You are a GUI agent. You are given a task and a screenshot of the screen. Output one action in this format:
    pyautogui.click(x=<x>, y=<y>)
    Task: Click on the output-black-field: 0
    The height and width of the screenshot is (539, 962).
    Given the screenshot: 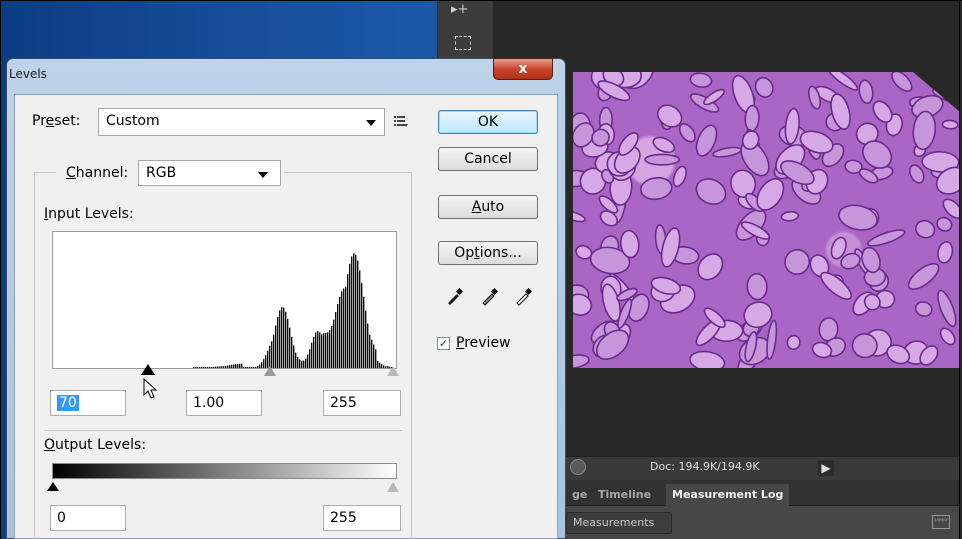 What is the action you would take?
    pyautogui.click(x=88, y=518)
    